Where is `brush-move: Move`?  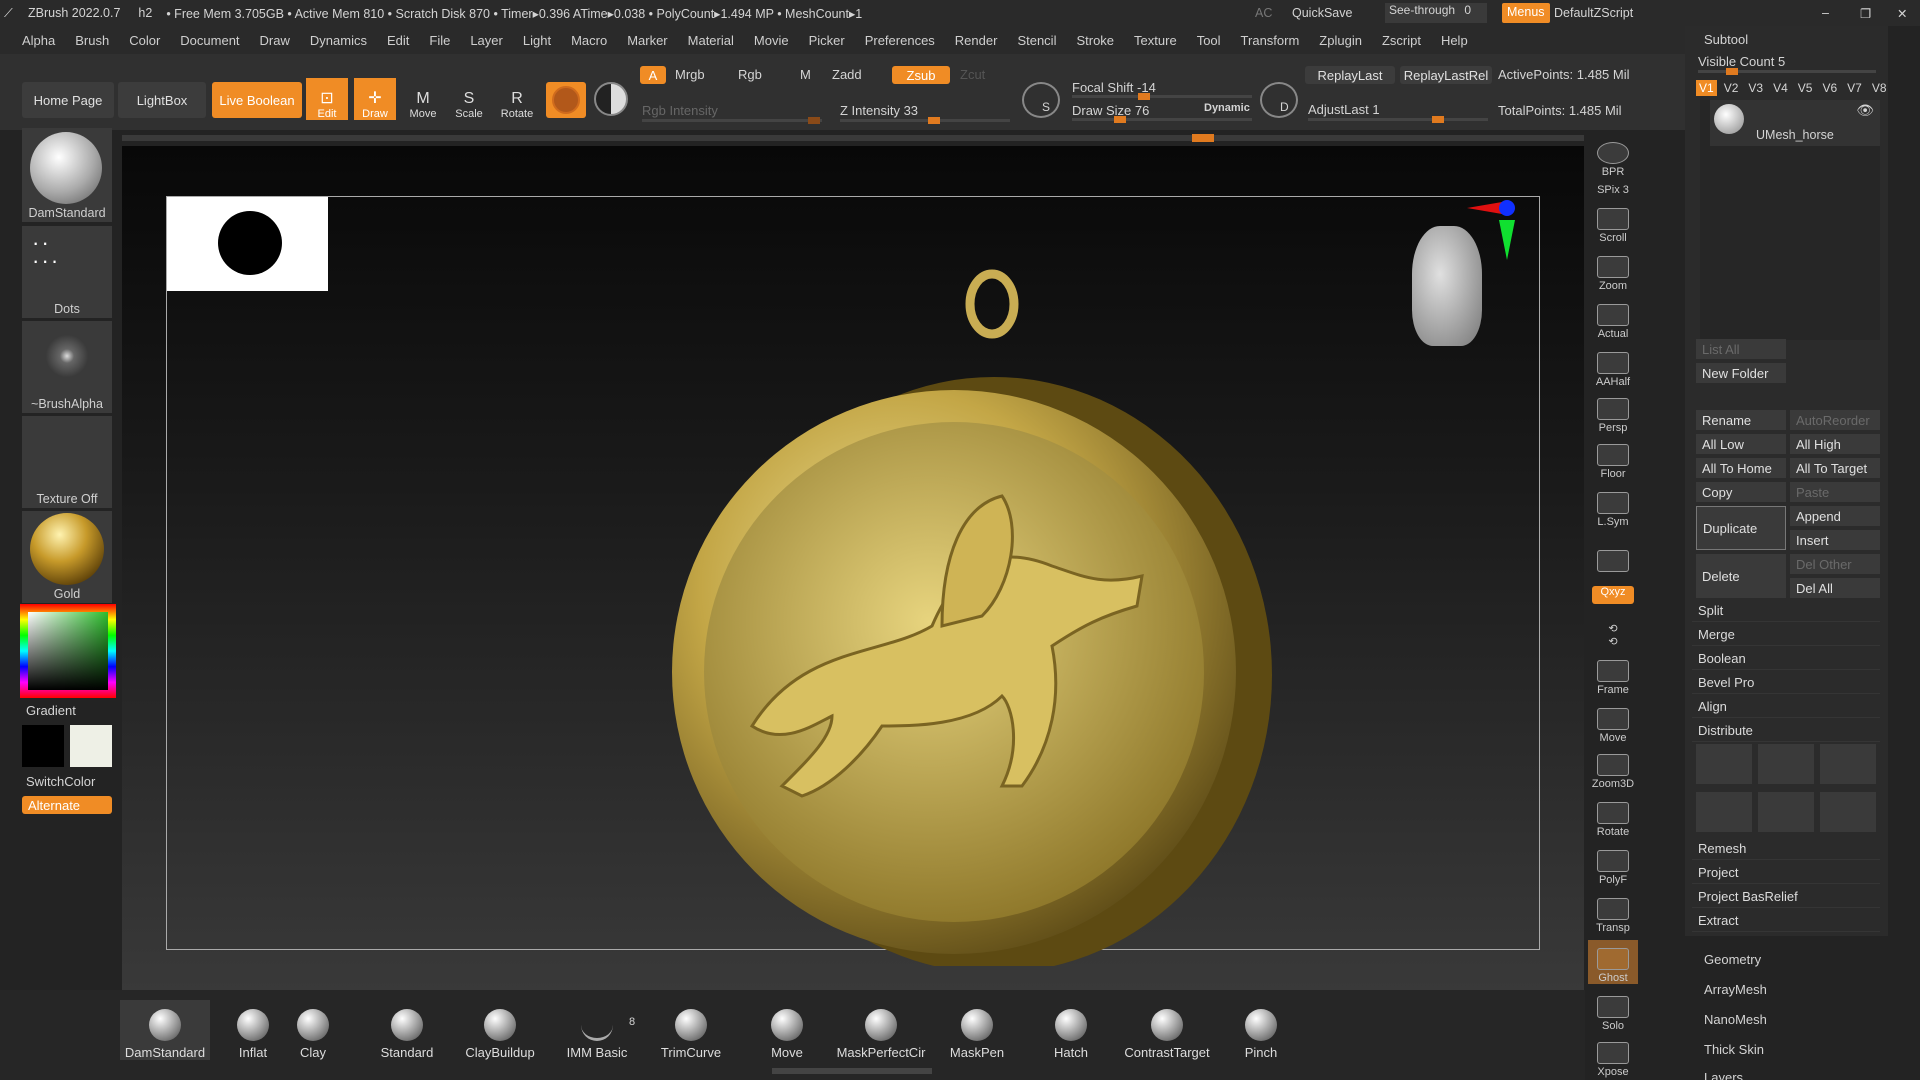 brush-move: Move is located at coordinates (787, 1030).